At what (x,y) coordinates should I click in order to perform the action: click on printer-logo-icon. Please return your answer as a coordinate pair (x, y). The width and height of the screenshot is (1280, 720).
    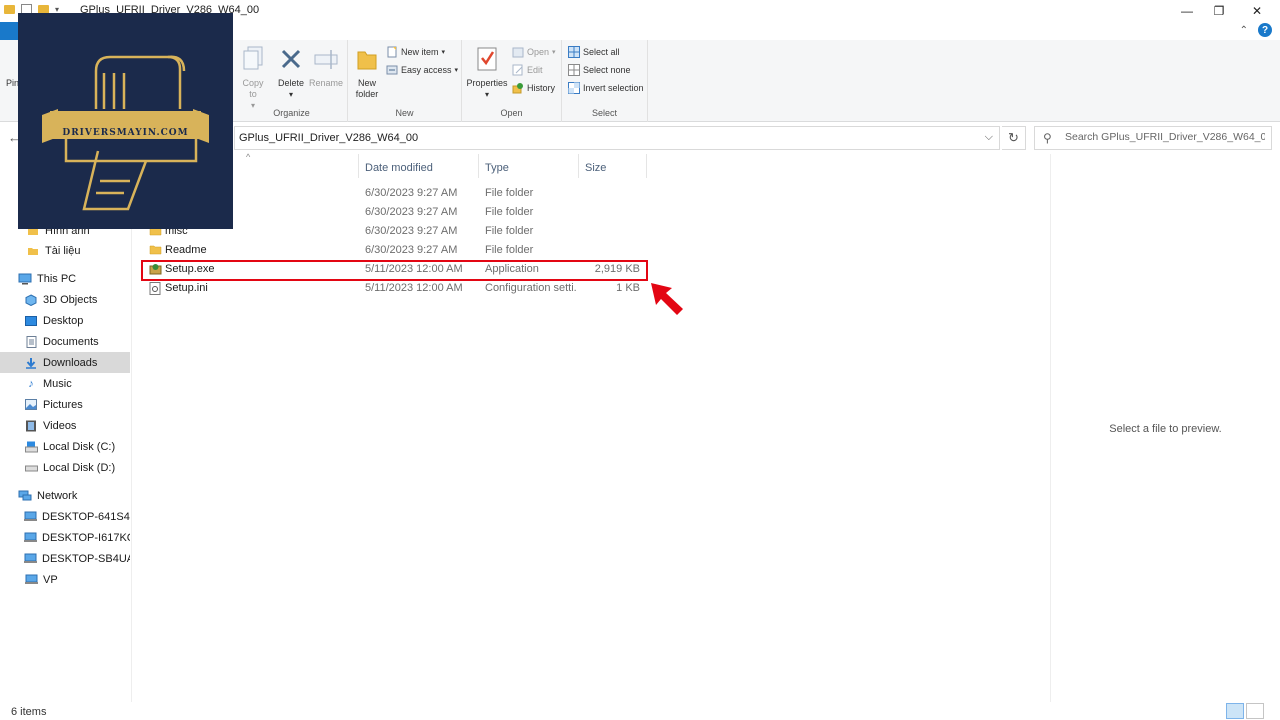
    Looking at the image, I should click on (125, 133).